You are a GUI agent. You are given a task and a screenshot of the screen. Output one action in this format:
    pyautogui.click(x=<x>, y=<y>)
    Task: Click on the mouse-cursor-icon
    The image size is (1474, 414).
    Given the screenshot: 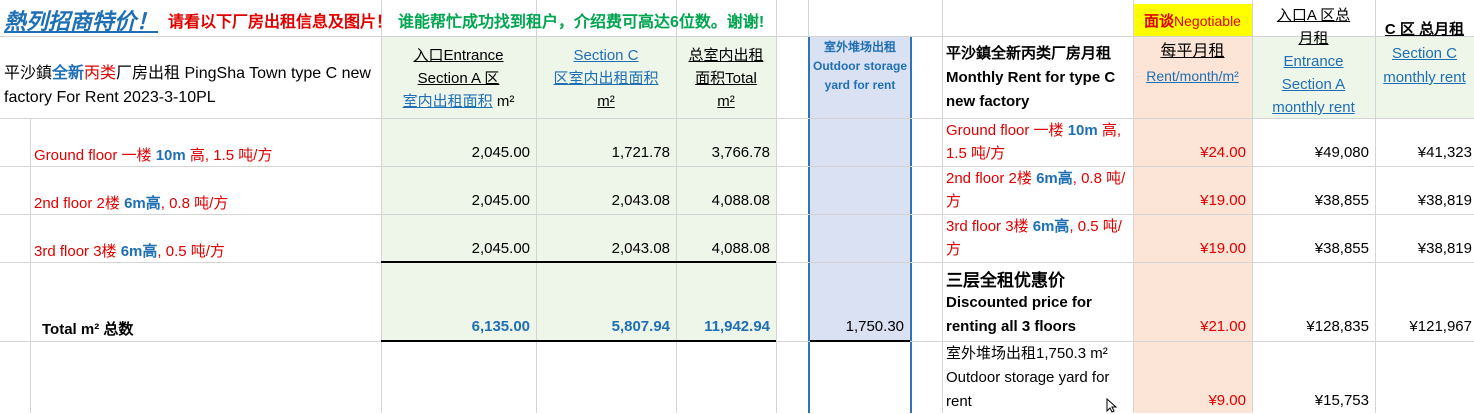 What is the action you would take?
    pyautogui.click(x=1112, y=405)
    